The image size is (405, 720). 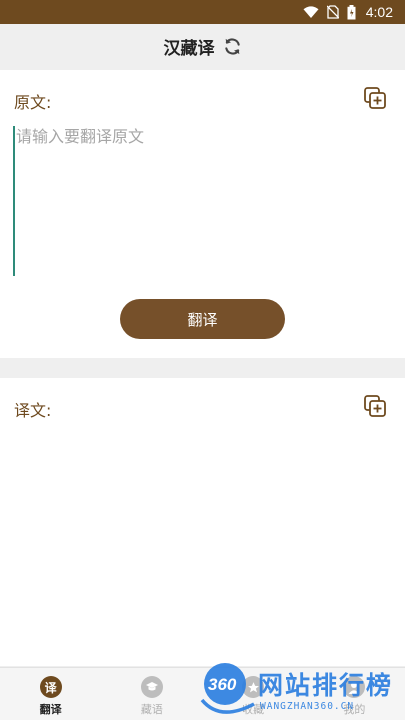 I want to click on tab-translate: 译 翻译, so click(x=50, y=694).